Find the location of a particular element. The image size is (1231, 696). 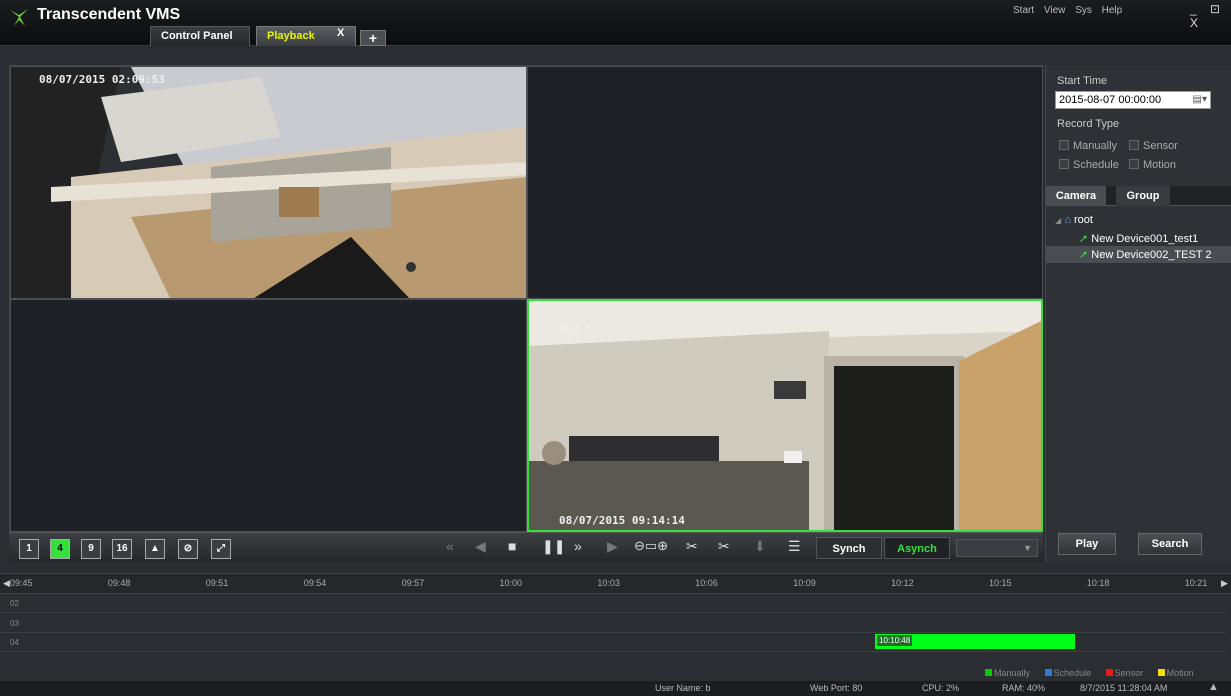

tree-device-2: ➚ New Device002_TEST 2 is located at coordinates (1145, 254).